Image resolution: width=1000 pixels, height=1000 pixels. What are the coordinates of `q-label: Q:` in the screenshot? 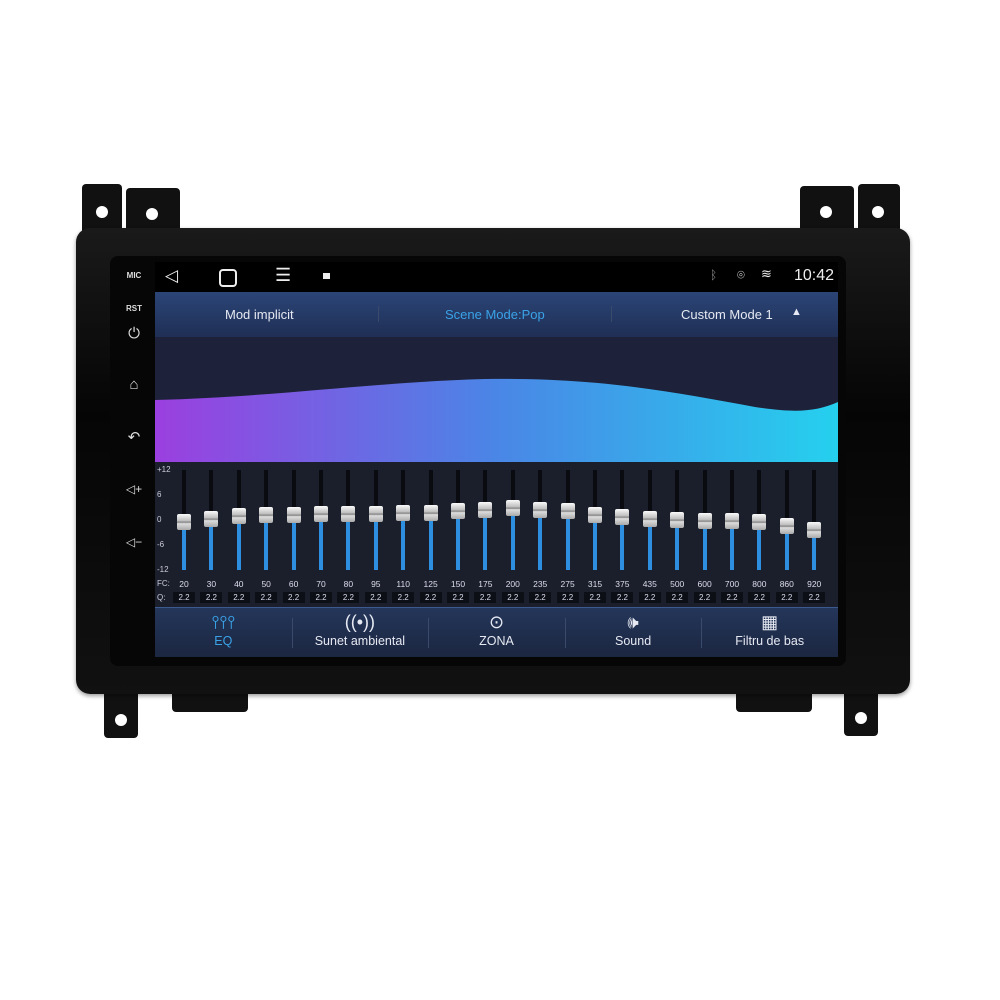 It's located at (161, 597).